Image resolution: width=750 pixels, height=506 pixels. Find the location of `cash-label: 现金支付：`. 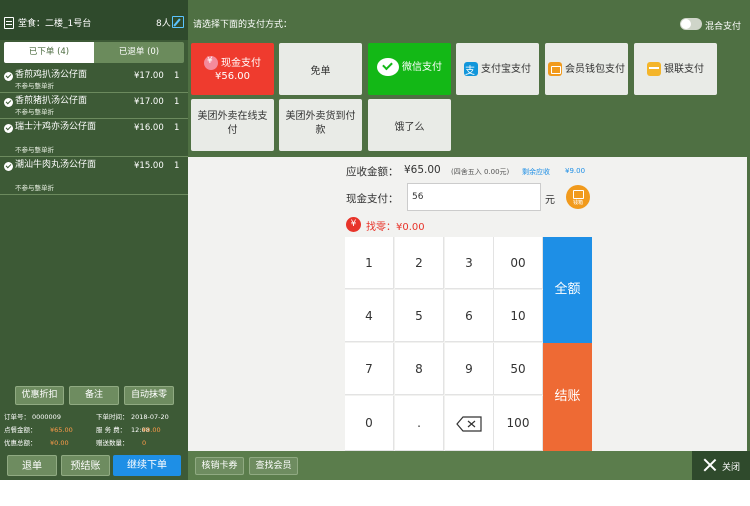

cash-label: 现金支付： is located at coordinates (372, 199).